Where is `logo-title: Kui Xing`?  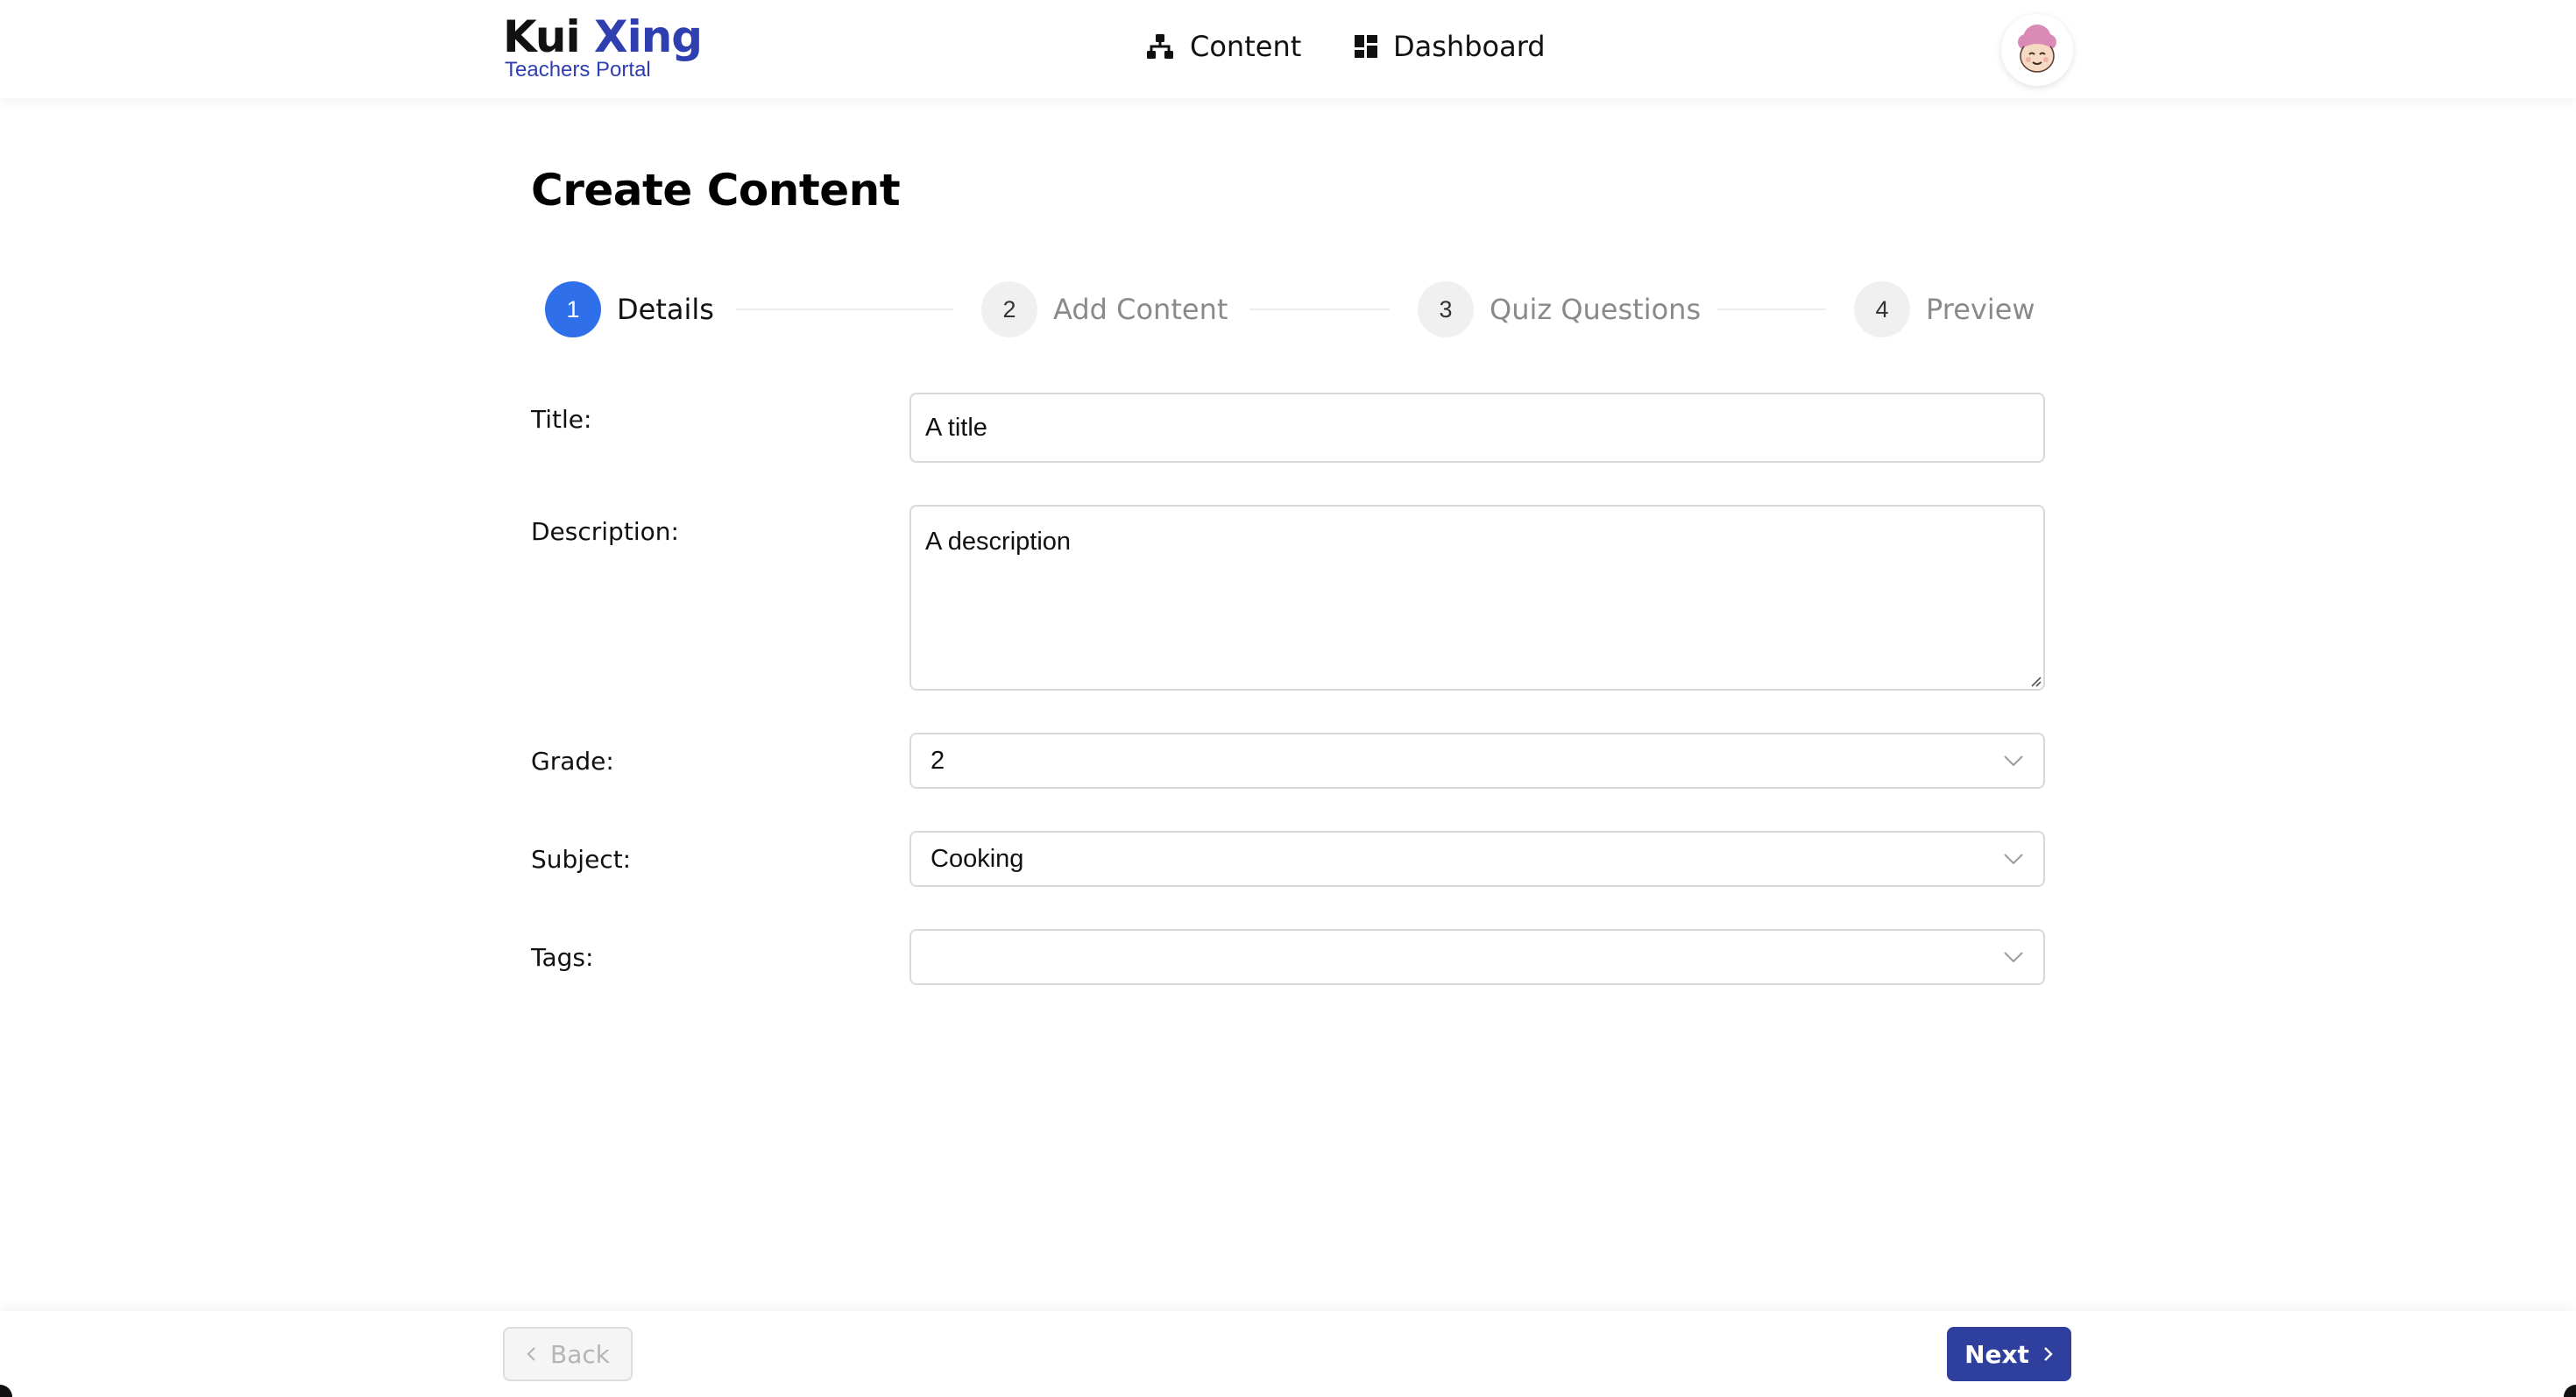
logo-title: Kui Xing is located at coordinates (603, 37).